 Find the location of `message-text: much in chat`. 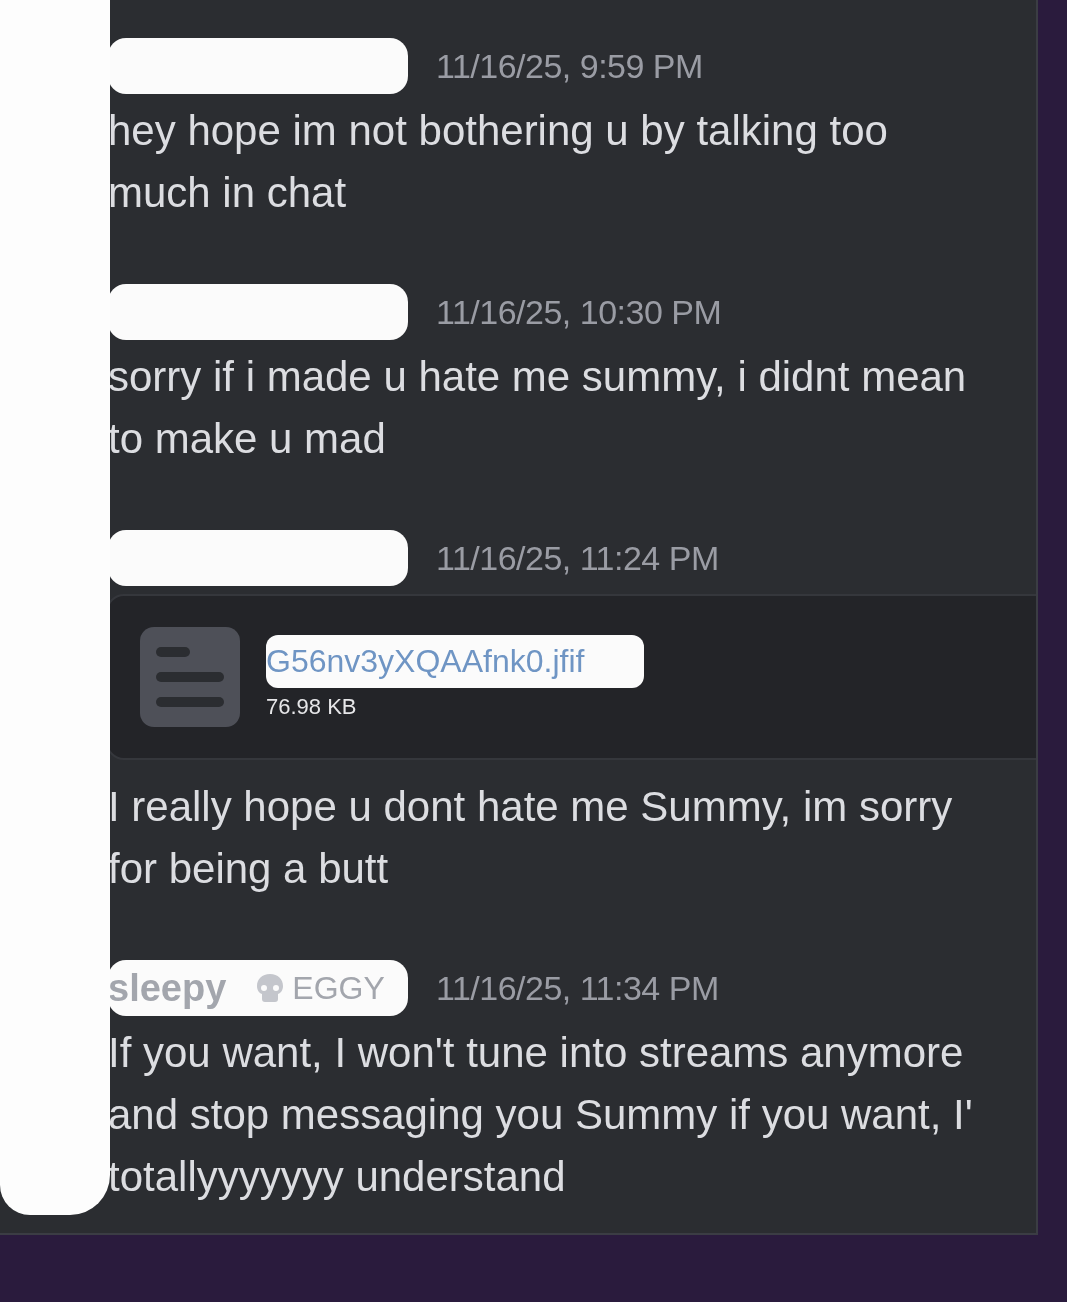

message-text: much in chat is located at coordinates (228, 193).